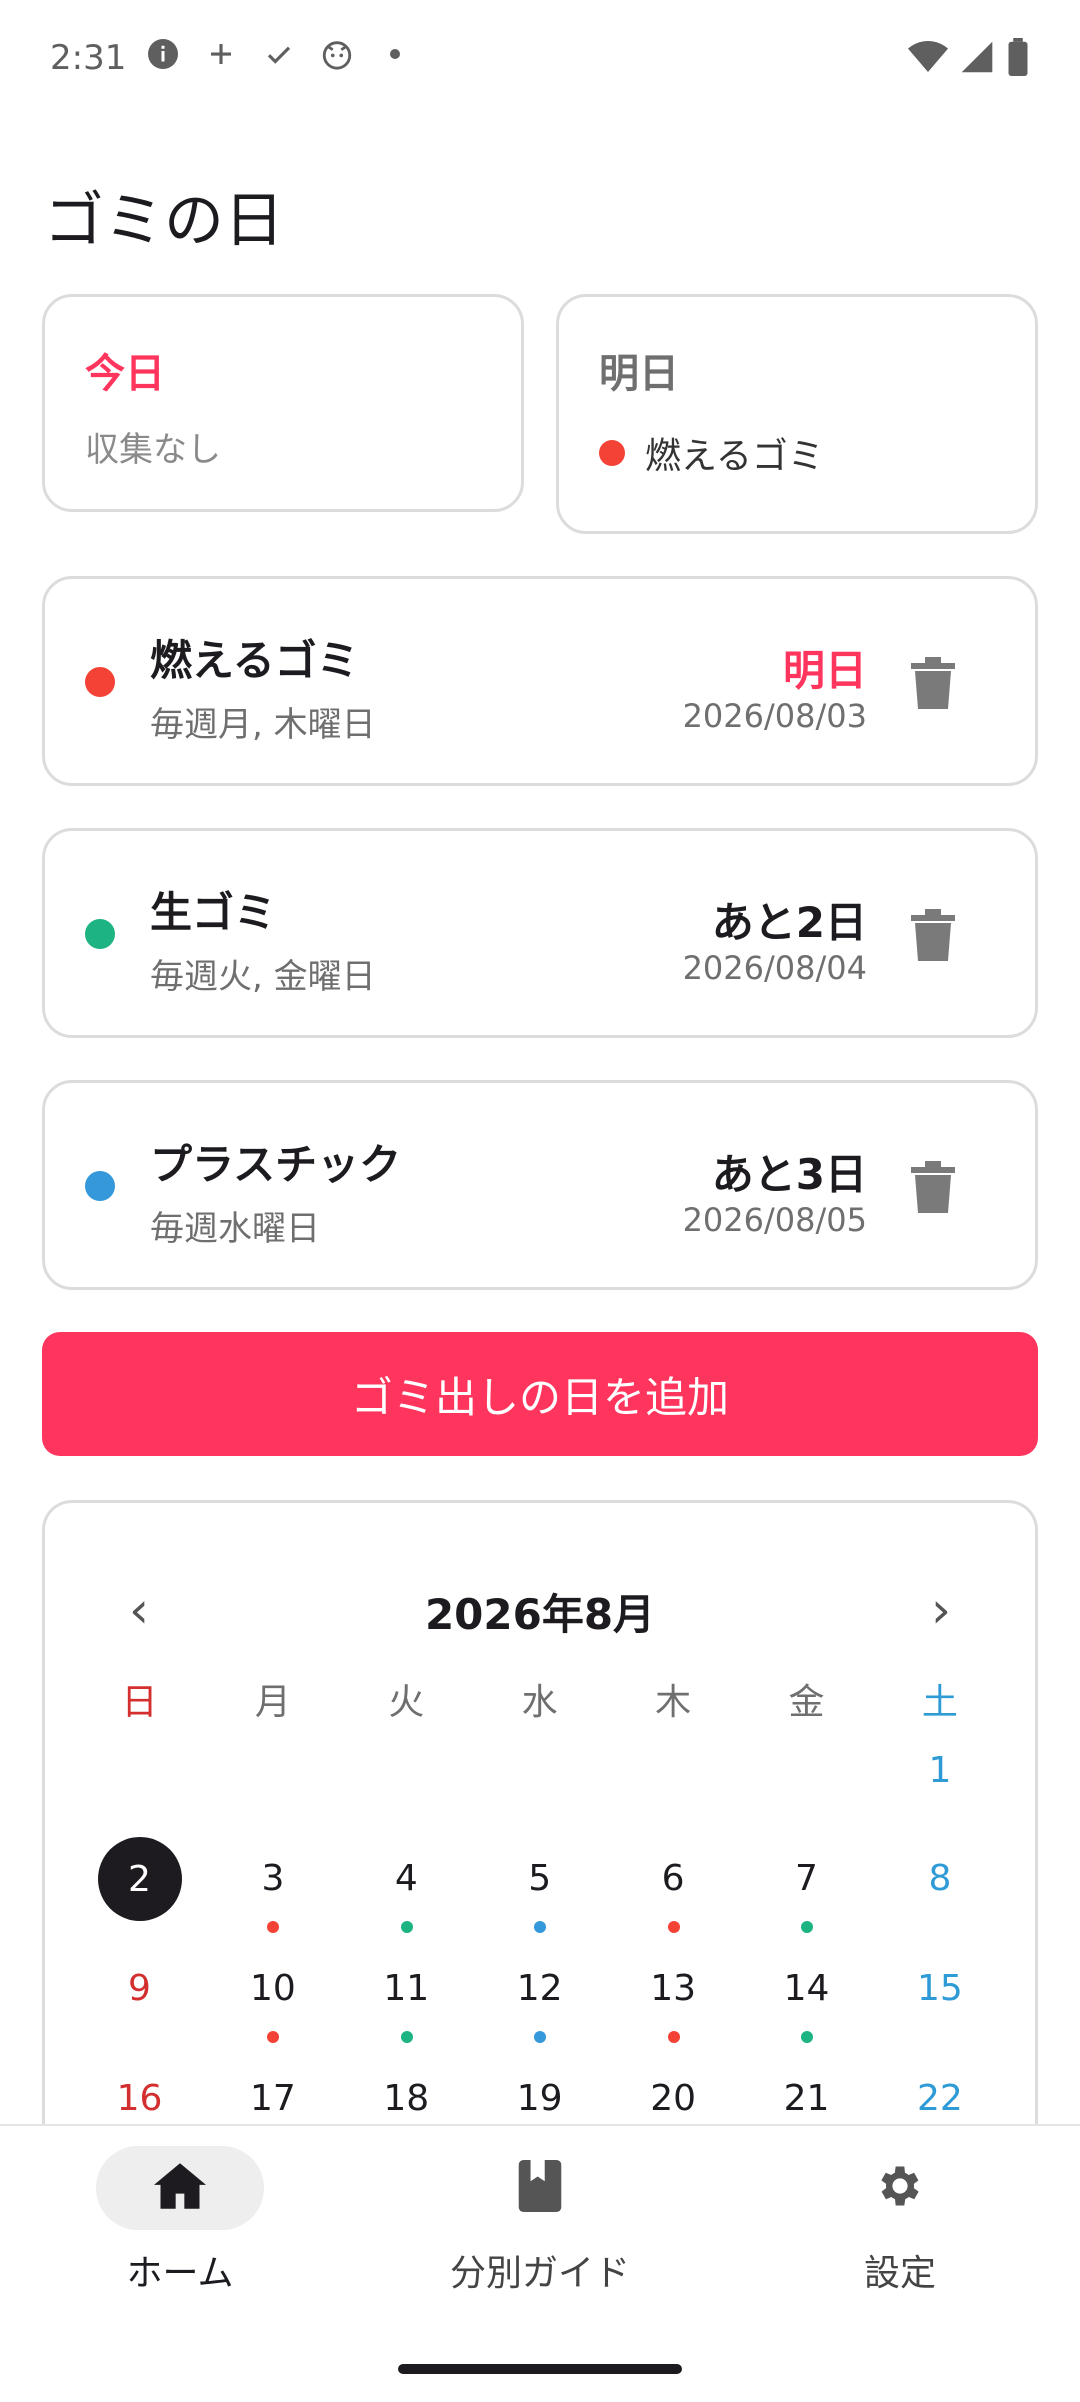 This screenshot has height=2402, width=1080. What do you see at coordinates (395, 54) in the screenshot?
I see `dot-icon` at bounding box center [395, 54].